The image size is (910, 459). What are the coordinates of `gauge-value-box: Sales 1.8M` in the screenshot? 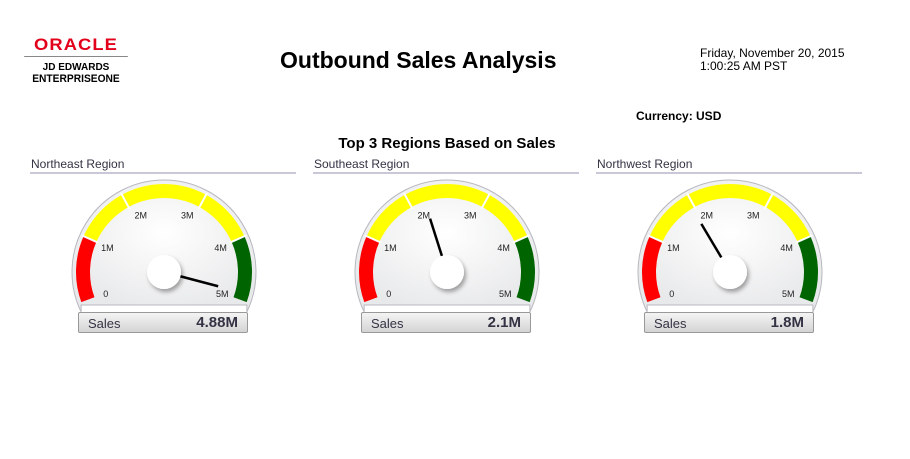 It's located at (729, 322).